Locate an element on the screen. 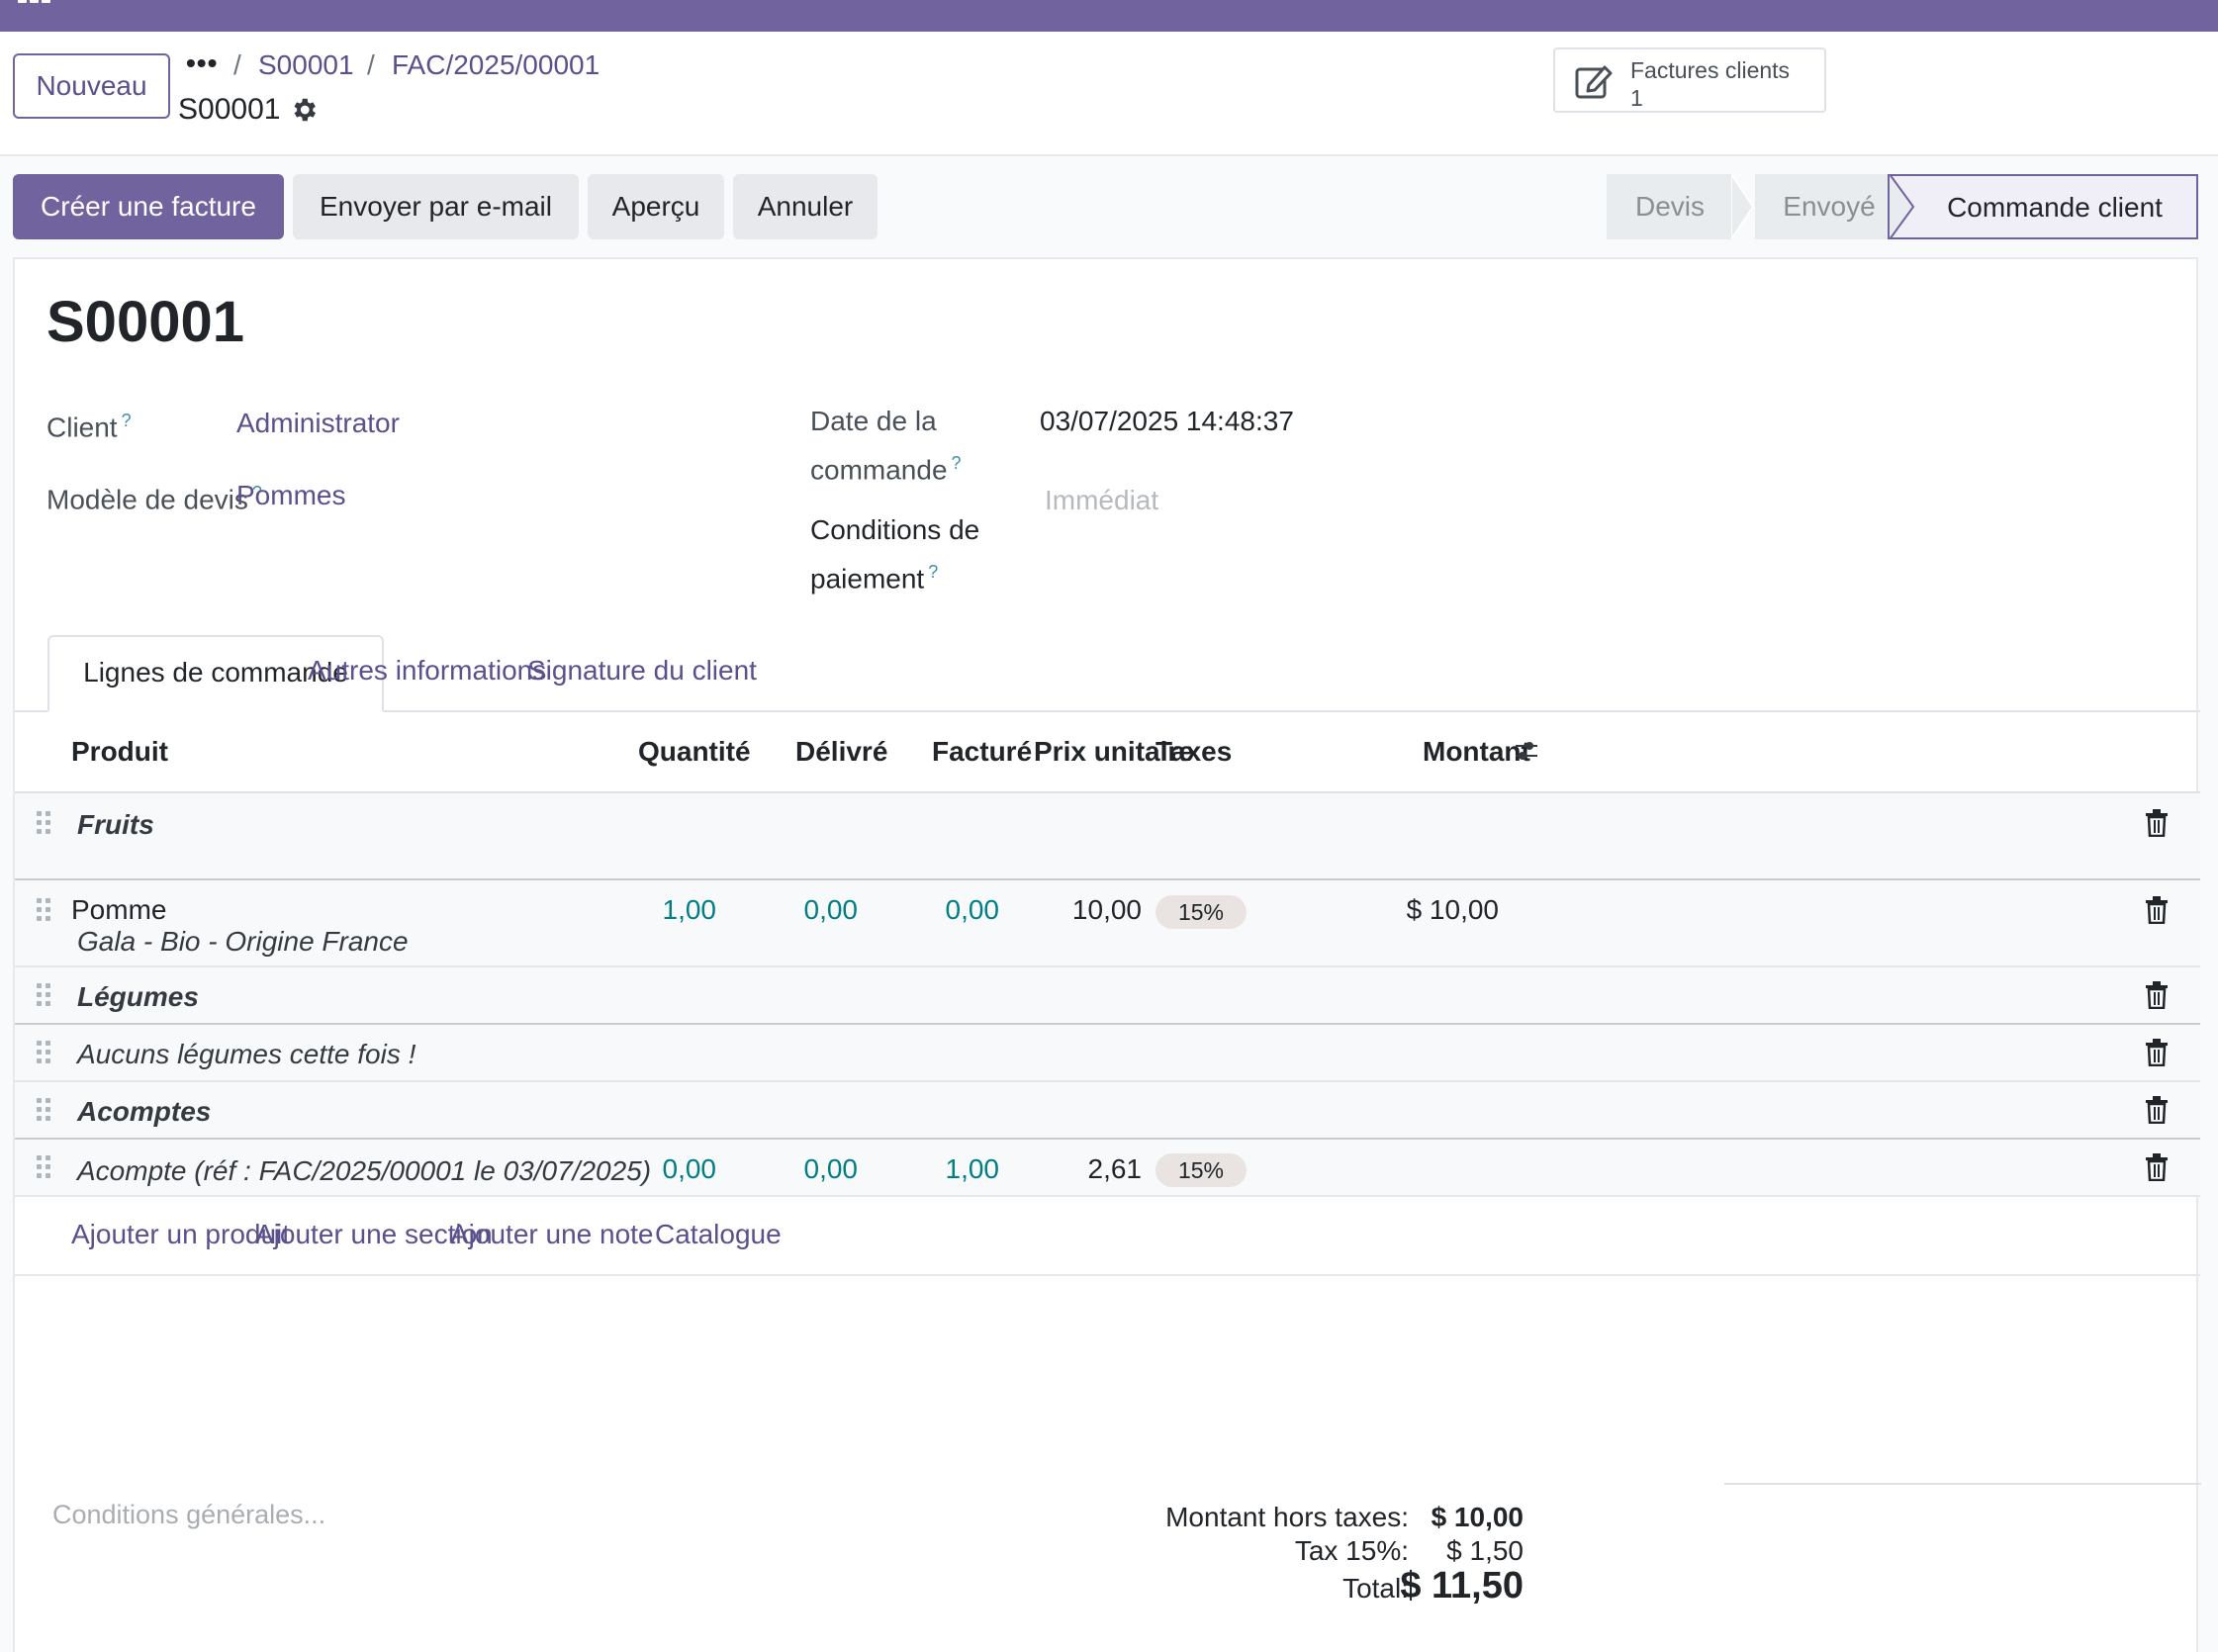 This screenshot has width=2218, height=1652. send-email-button: Envoyer par e-mail is located at coordinates (436, 206).